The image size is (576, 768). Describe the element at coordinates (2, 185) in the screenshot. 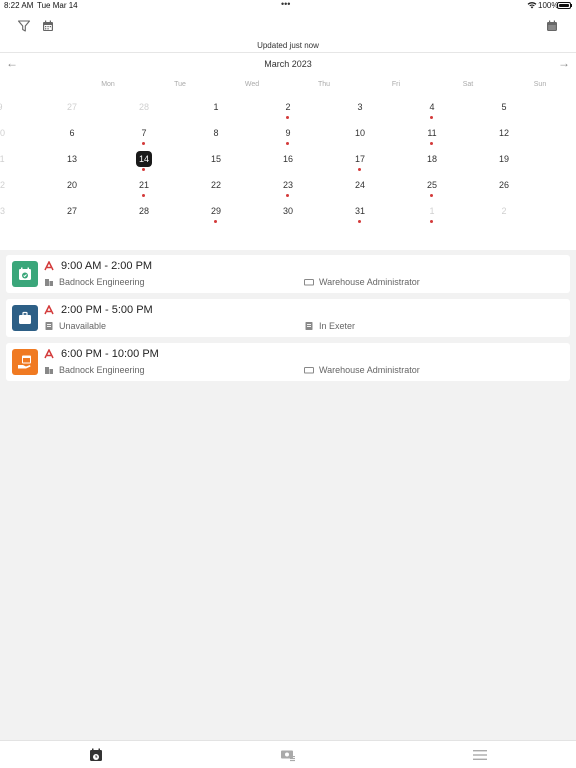

I see `calendar-day-number: 12` at that location.